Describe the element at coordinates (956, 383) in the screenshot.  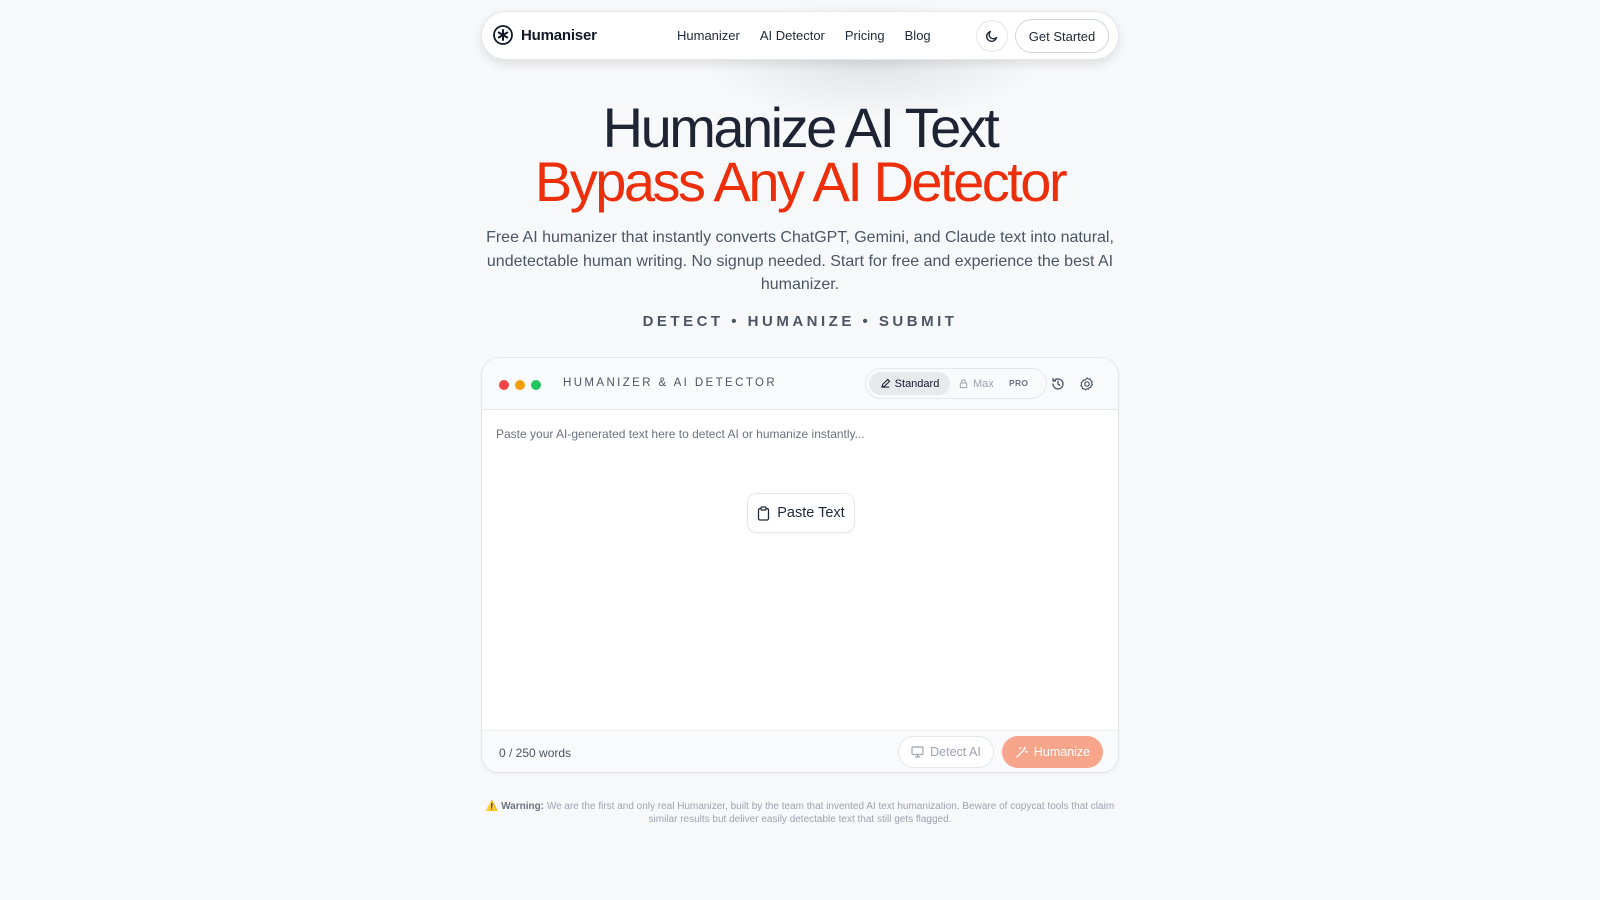
I see `mode-toggle: Standard Max PRO` at that location.